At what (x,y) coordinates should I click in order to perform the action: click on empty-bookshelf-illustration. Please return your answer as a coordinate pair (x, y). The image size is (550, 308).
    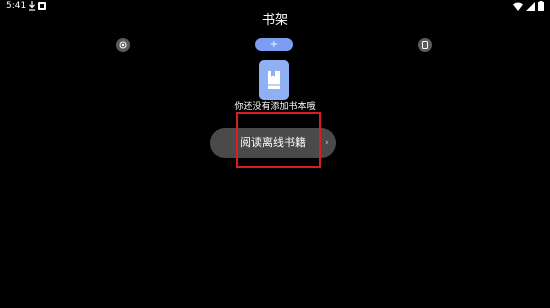
    Looking at the image, I should click on (274, 80).